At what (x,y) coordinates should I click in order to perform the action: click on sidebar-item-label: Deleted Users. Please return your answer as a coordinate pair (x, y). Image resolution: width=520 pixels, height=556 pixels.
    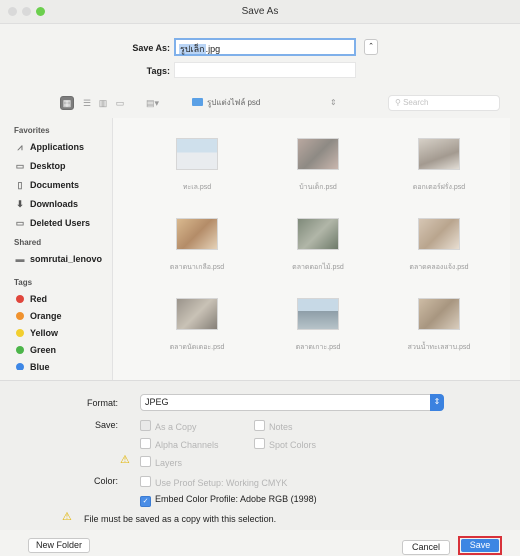
    Looking at the image, I should click on (60, 223).